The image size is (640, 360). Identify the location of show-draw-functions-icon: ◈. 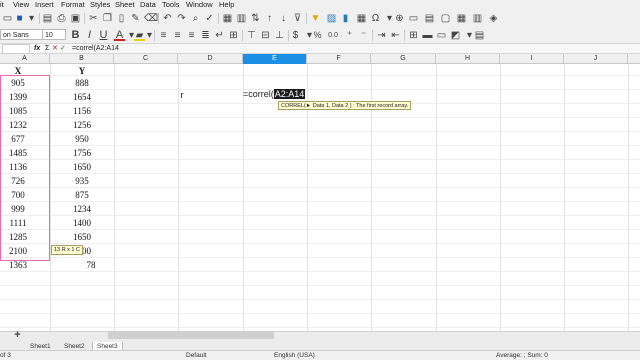
(493, 18).